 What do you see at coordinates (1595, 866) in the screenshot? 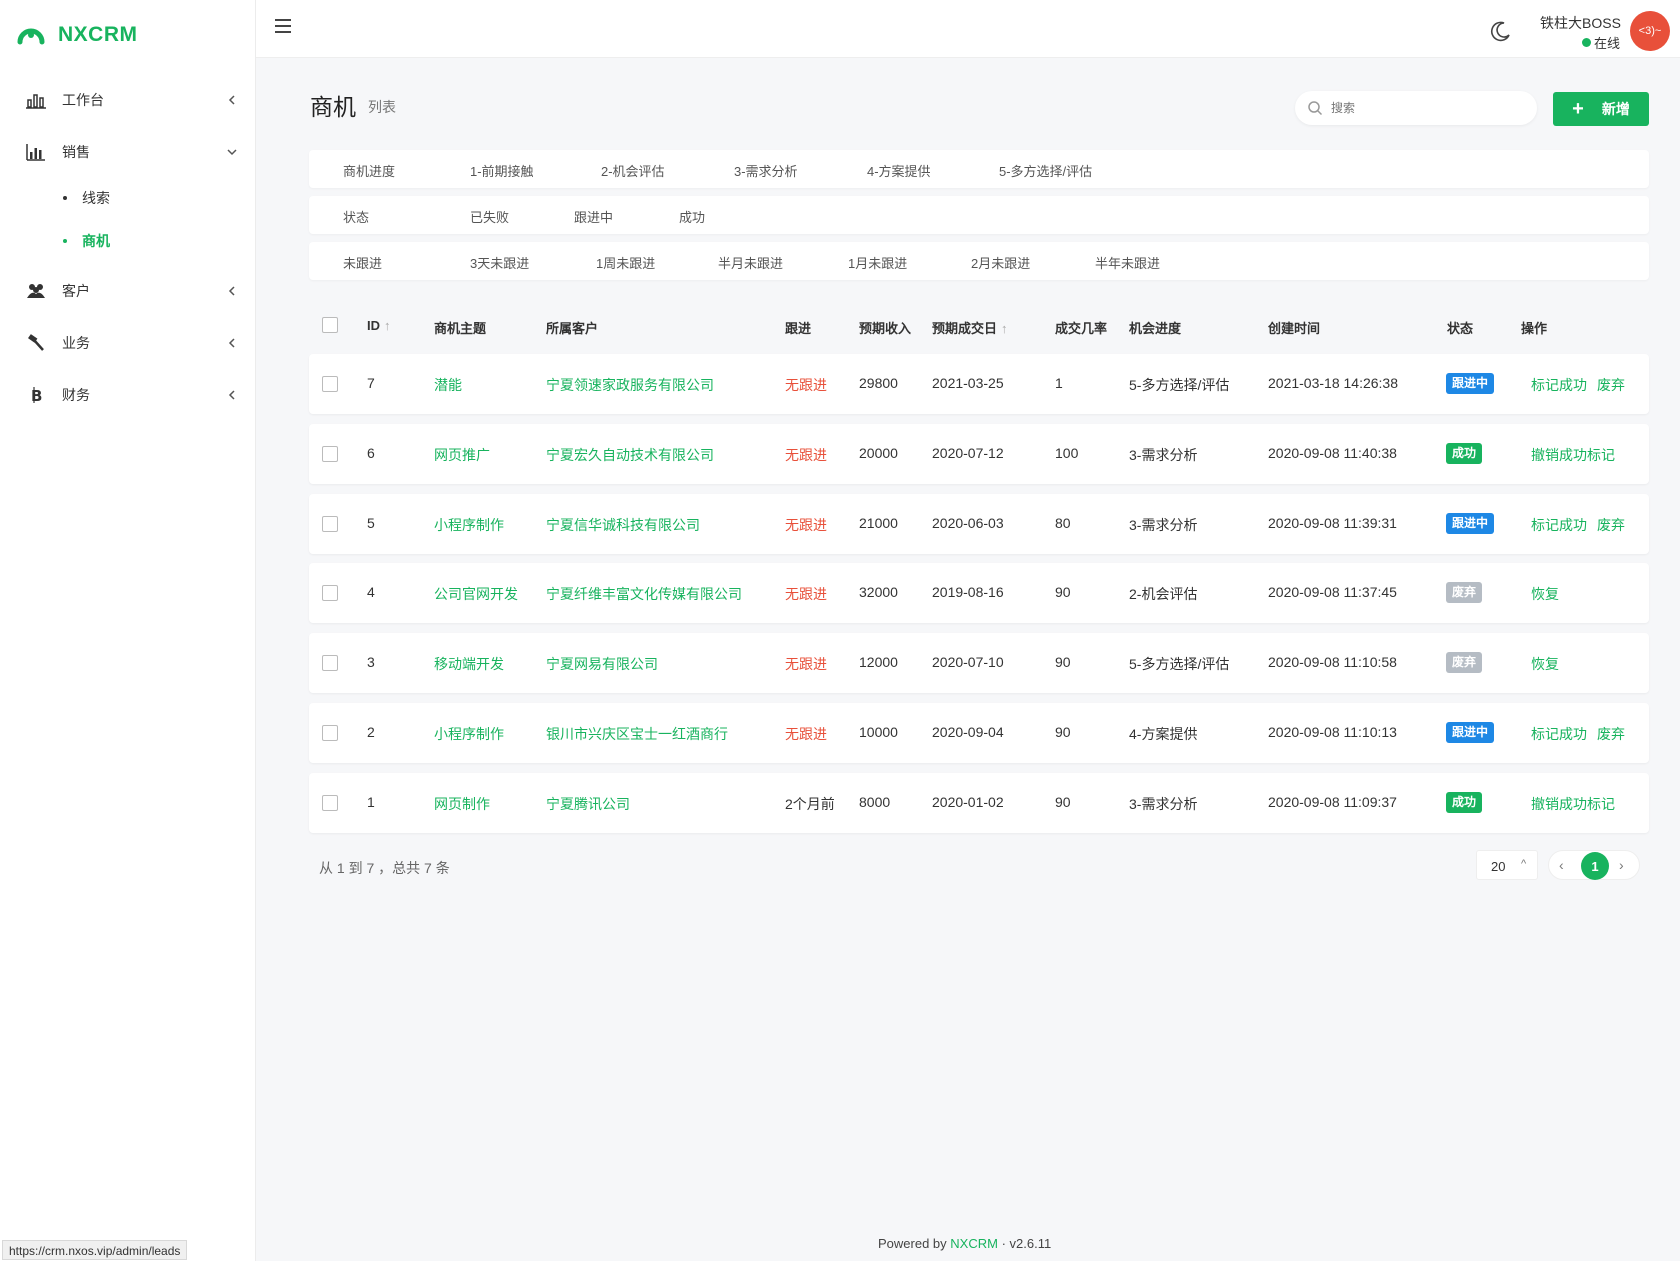
I see `current-page: 1` at bounding box center [1595, 866].